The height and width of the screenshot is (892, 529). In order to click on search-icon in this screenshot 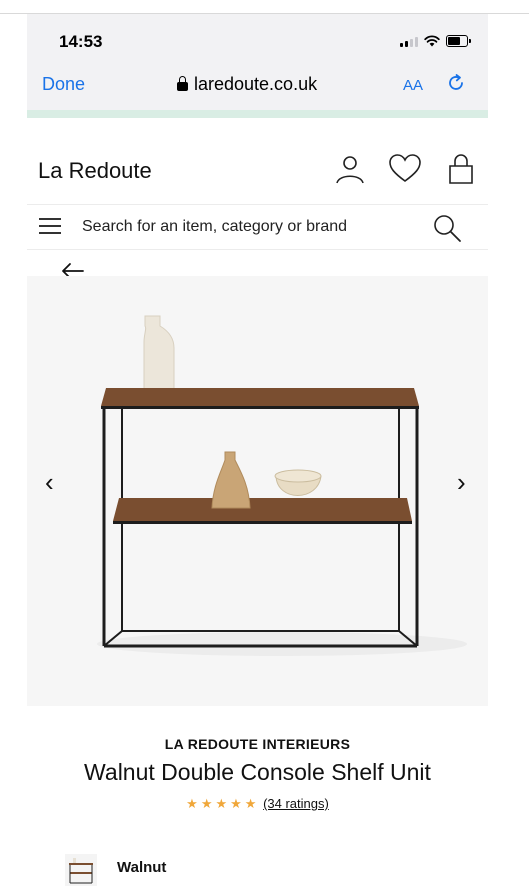, I will do `click(447, 228)`.